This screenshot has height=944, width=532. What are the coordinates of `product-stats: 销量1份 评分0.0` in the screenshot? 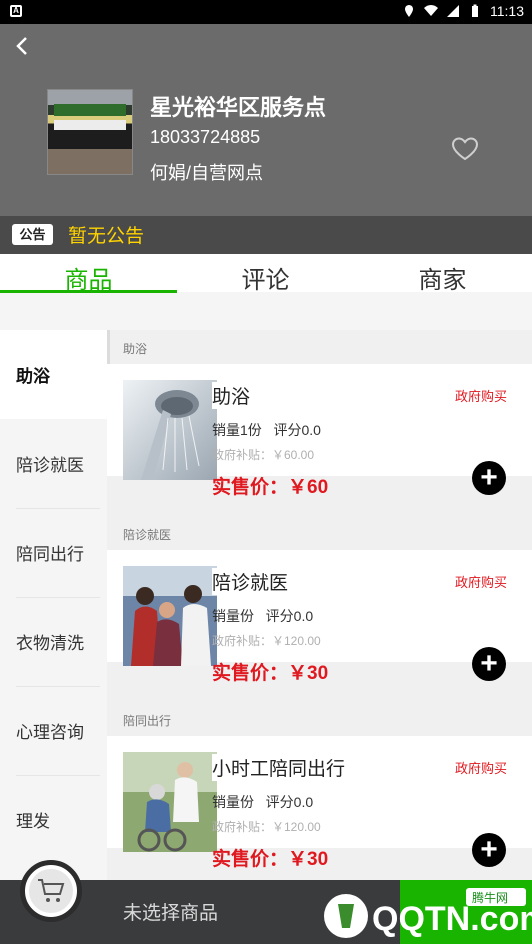 It's located at (266, 430).